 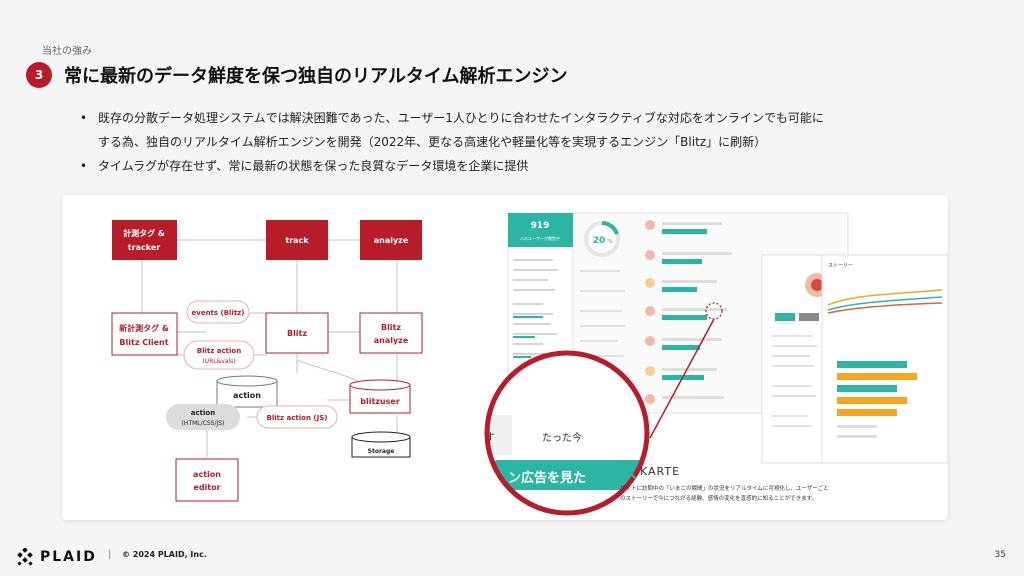 What do you see at coordinates (547, 478) in the screenshot?
I see `zoom-button-text: ン広告を見た` at bounding box center [547, 478].